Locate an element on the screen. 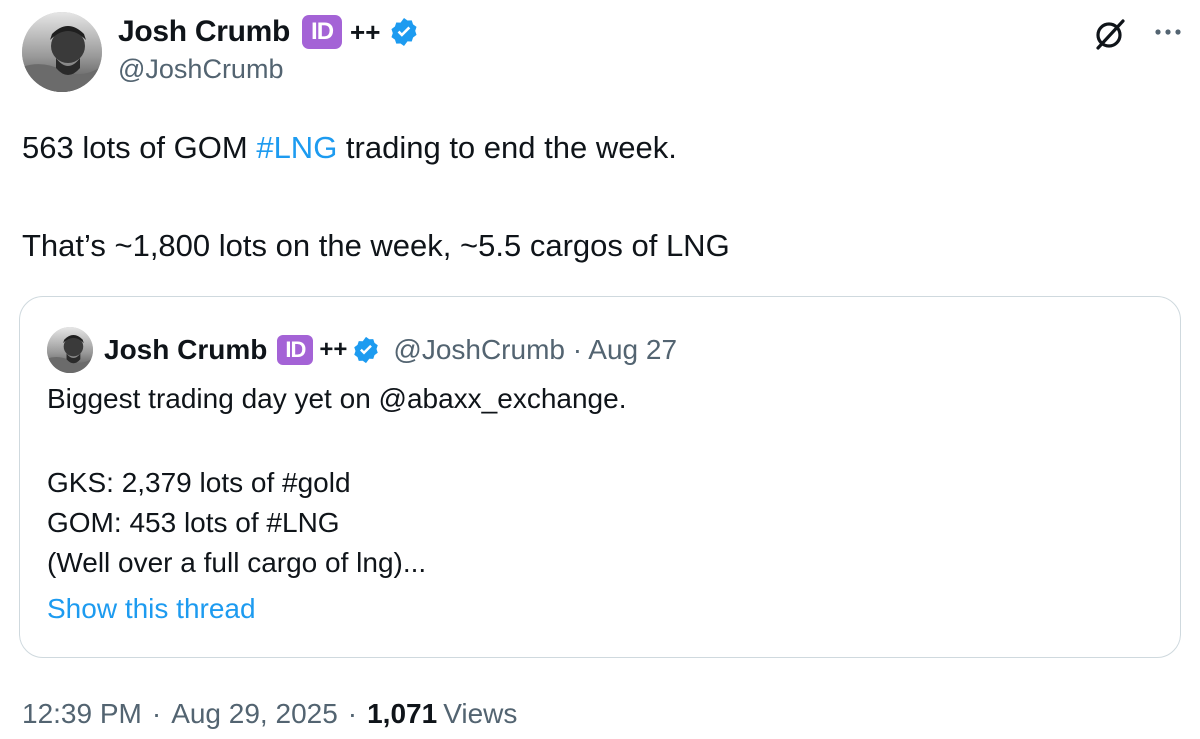 The image size is (1200, 739). quote-author-avatar is located at coordinates (70, 350).